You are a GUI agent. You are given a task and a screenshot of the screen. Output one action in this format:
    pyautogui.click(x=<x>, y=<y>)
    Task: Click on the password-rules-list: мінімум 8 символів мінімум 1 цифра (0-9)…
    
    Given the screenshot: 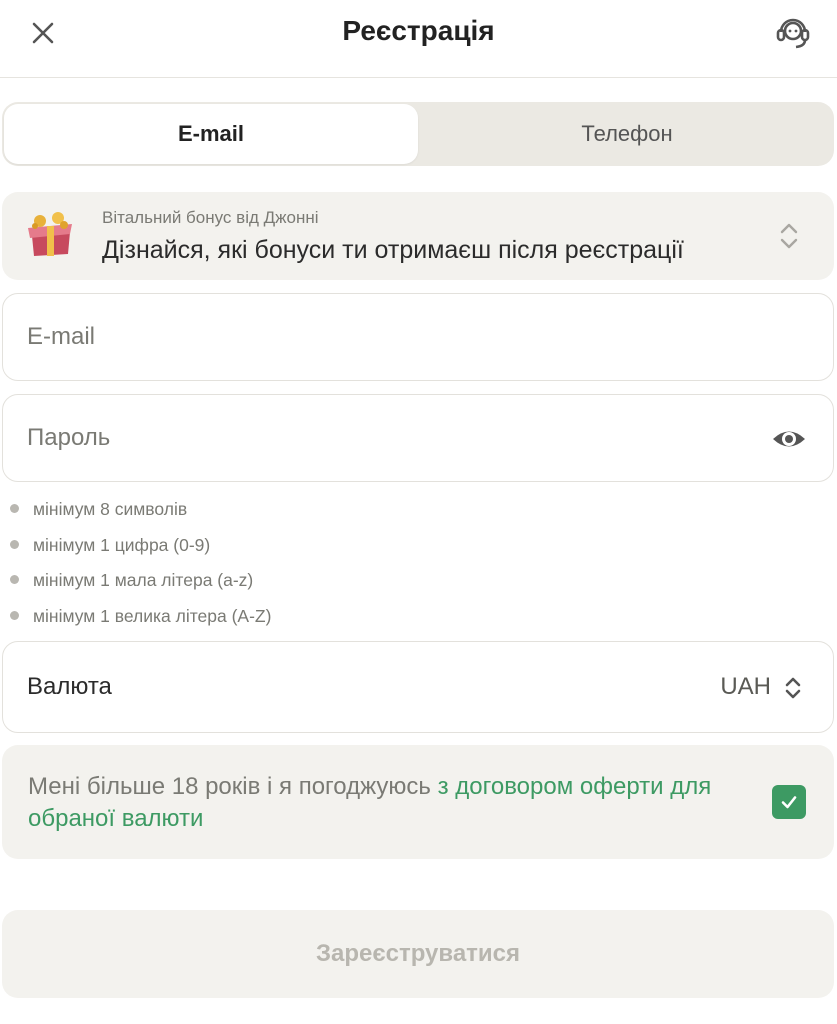 What is the action you would take?
    pyautogui.click(x=139, y=567)
    